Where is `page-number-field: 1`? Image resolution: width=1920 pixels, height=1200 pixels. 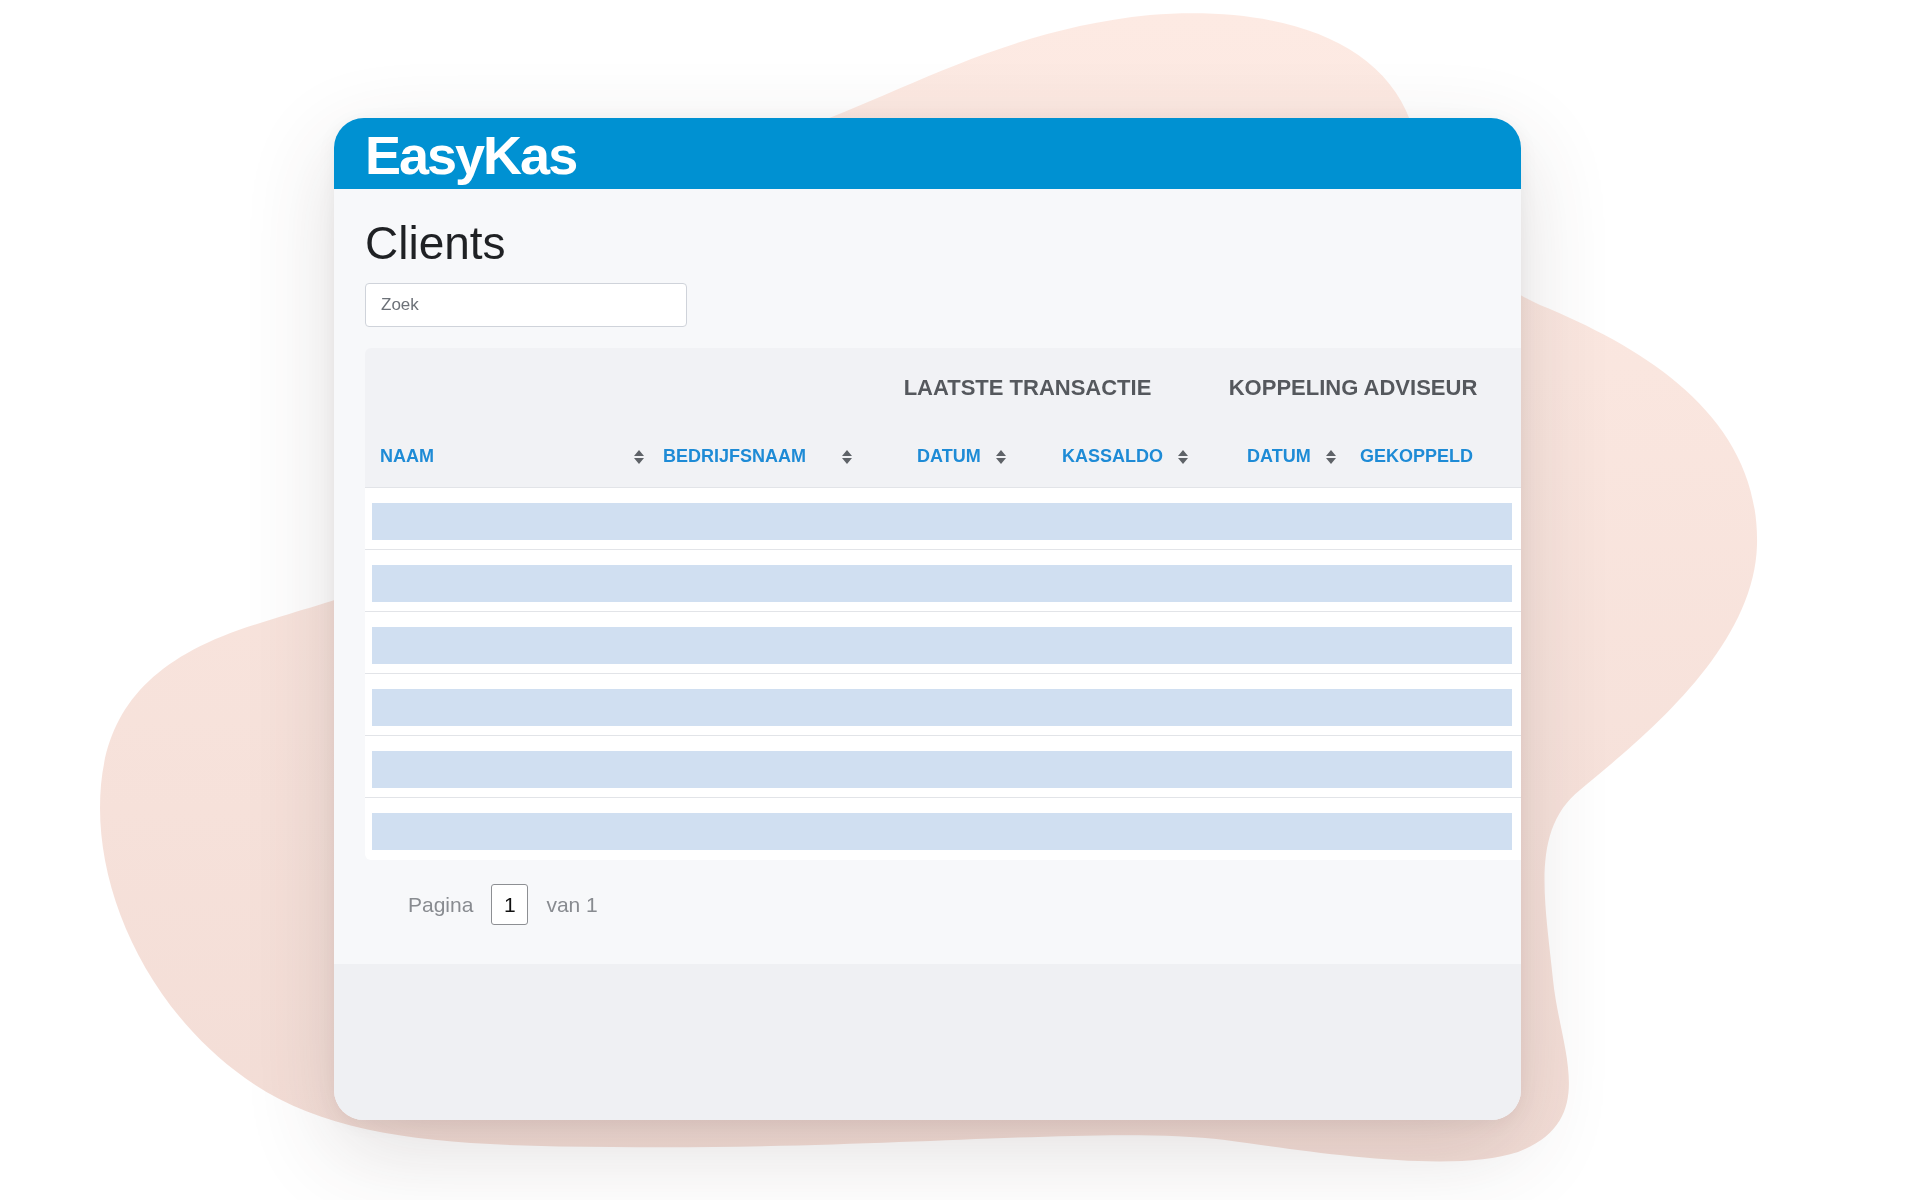 page-number-field: 1 is located at coordinates (510, 904).